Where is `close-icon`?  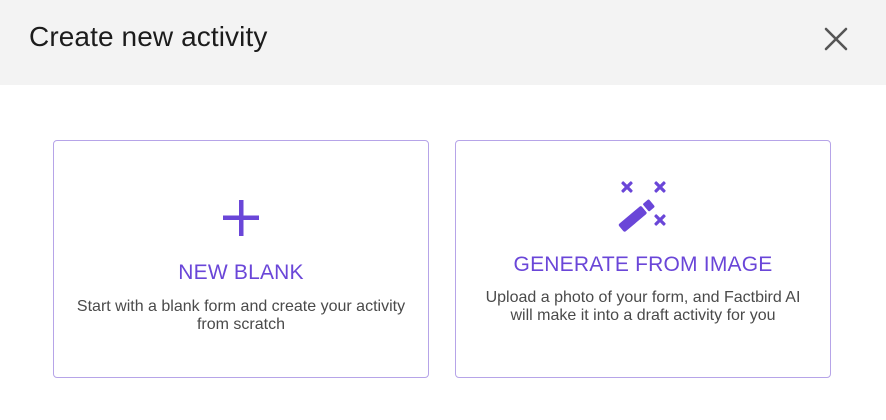
close-icon is located at coordinates (836, 39).